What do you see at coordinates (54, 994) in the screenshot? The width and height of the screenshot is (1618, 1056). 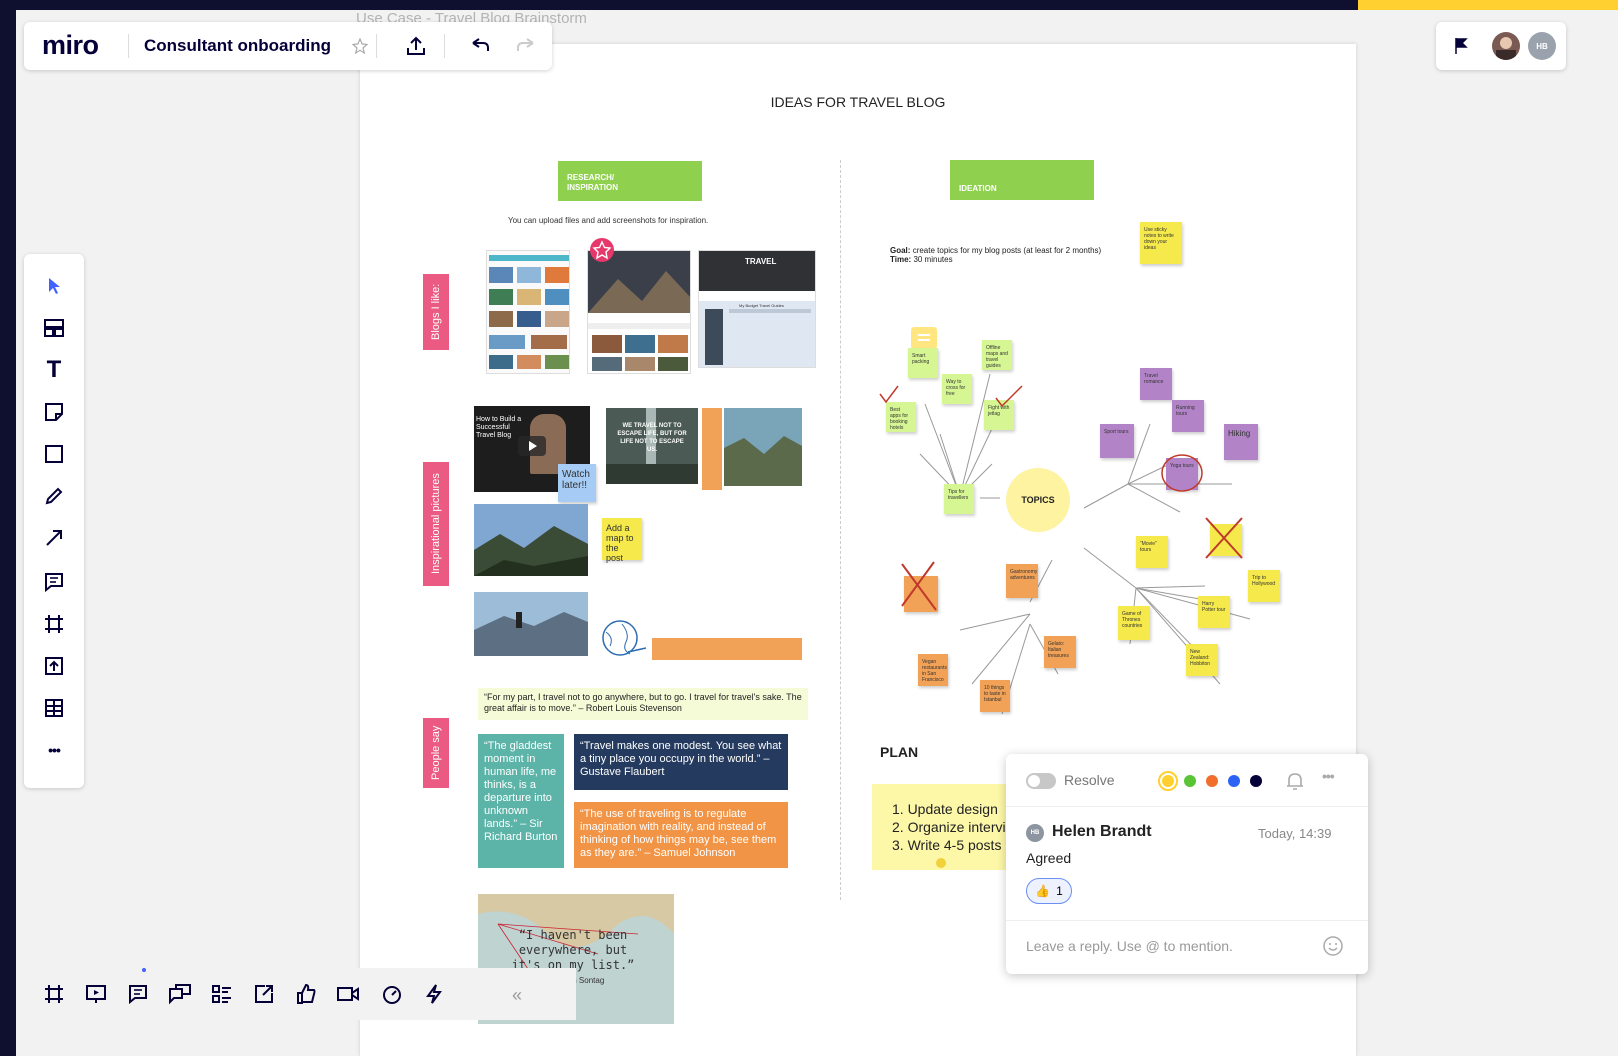 I see `frames-icon` at bounding box center [54, 994].